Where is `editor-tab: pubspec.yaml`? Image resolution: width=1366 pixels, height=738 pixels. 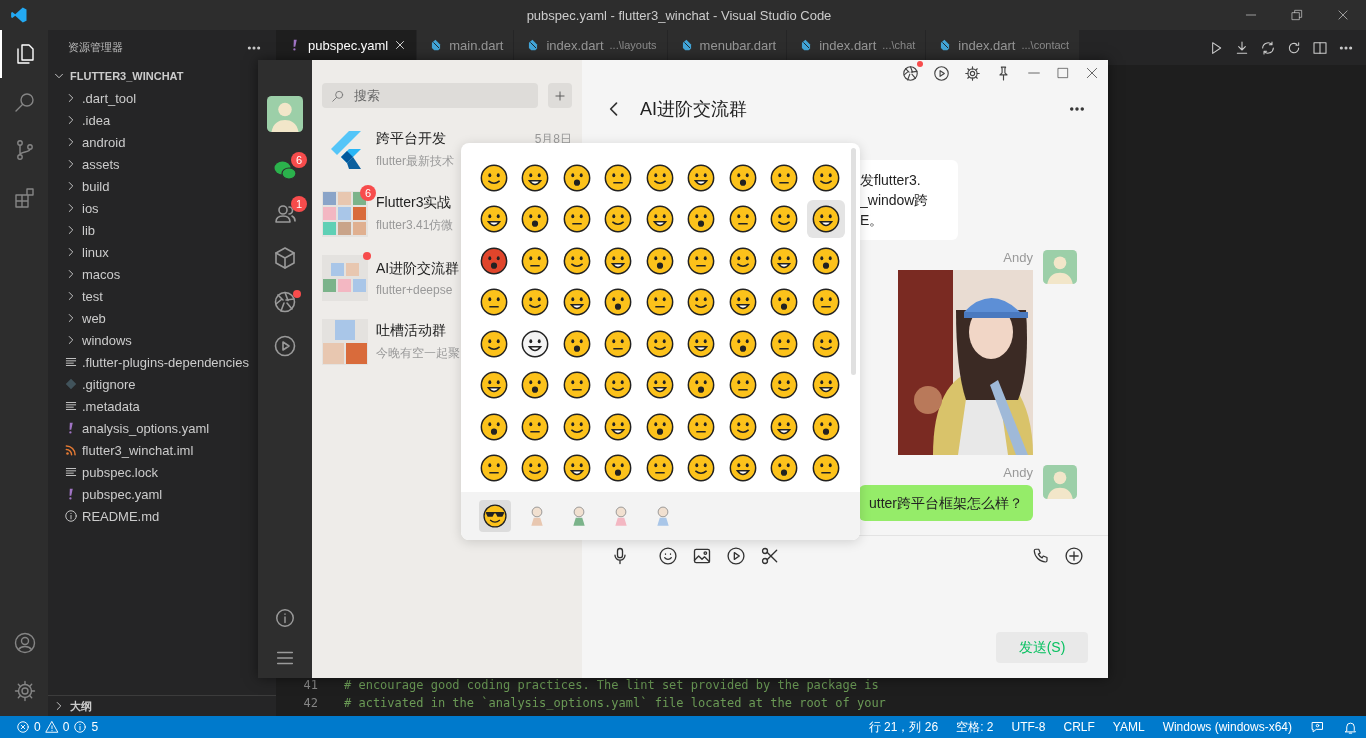
editor-tab: pubspec.yaml is located at coordinates (347, 45).